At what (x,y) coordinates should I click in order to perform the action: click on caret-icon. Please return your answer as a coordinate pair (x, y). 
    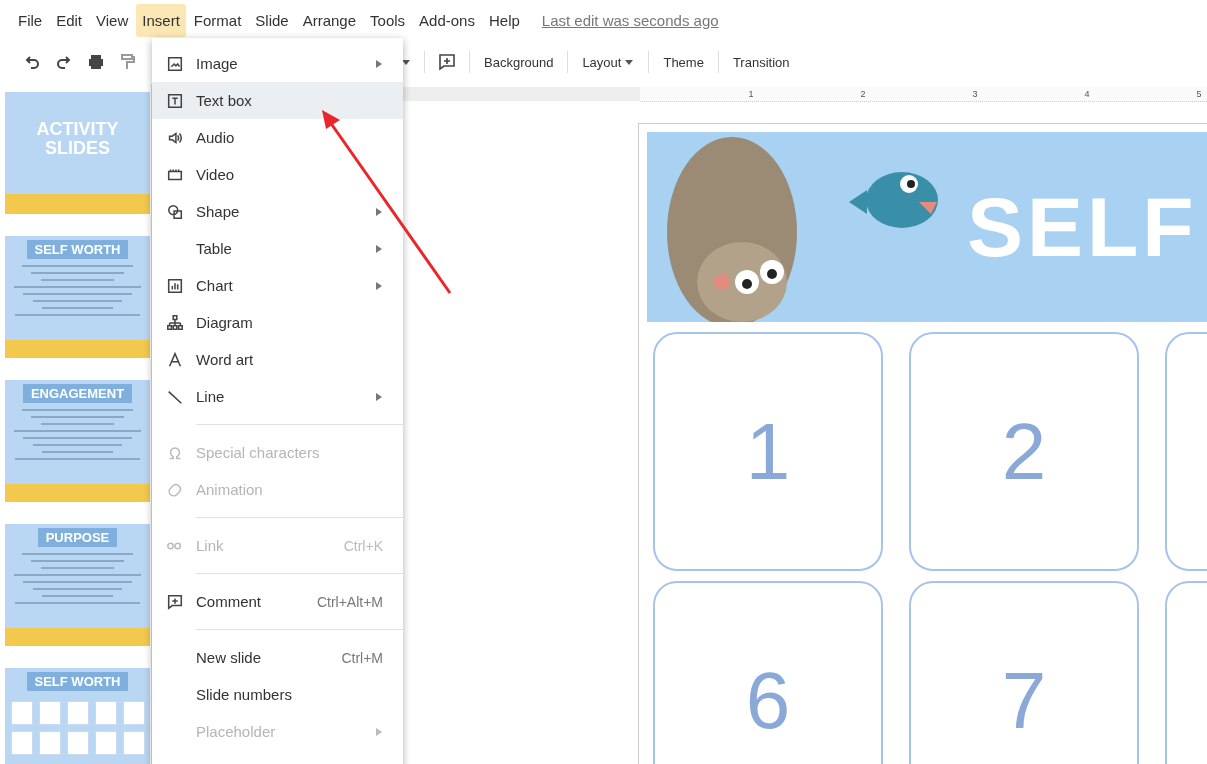
    Looking at the image, I should click on (629, 62).